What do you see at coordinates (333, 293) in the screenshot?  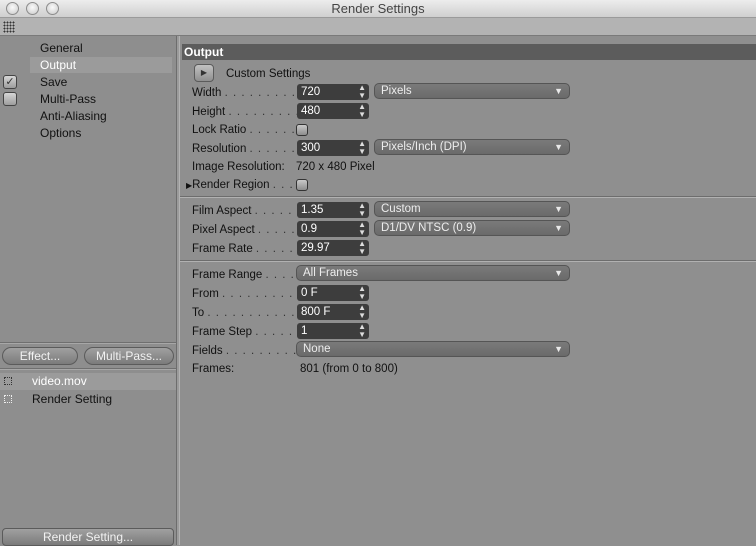 I see `from-field: 0 F ▲ ▼` at bounding box center [333, 293].